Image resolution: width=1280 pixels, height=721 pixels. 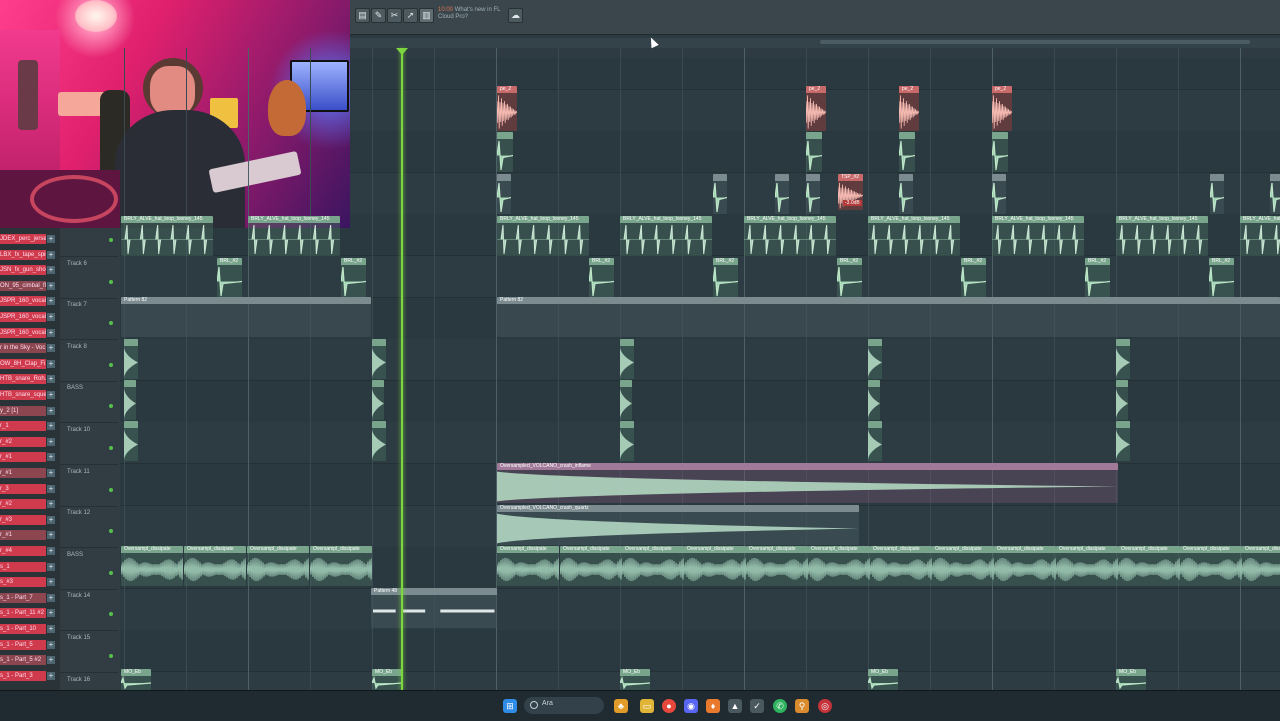 I want to click on channel-item: s_1 - Part_5 #2 +, so click(x=28, y=660).